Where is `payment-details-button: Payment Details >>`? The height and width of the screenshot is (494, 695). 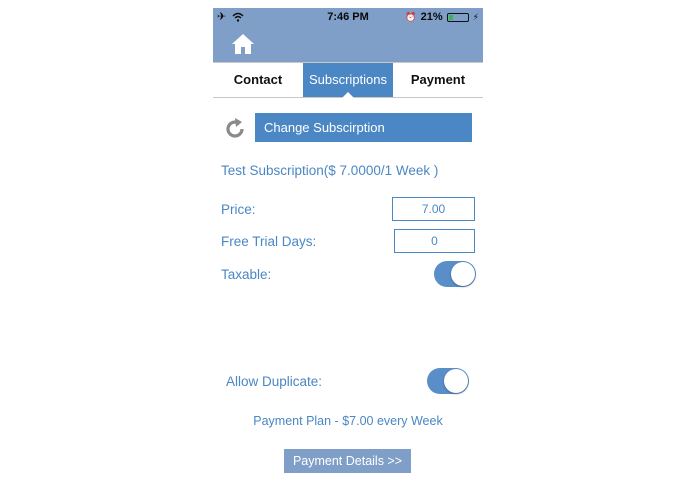 payment-details-button: Payment Details >> is located at coordinates (347, 461).